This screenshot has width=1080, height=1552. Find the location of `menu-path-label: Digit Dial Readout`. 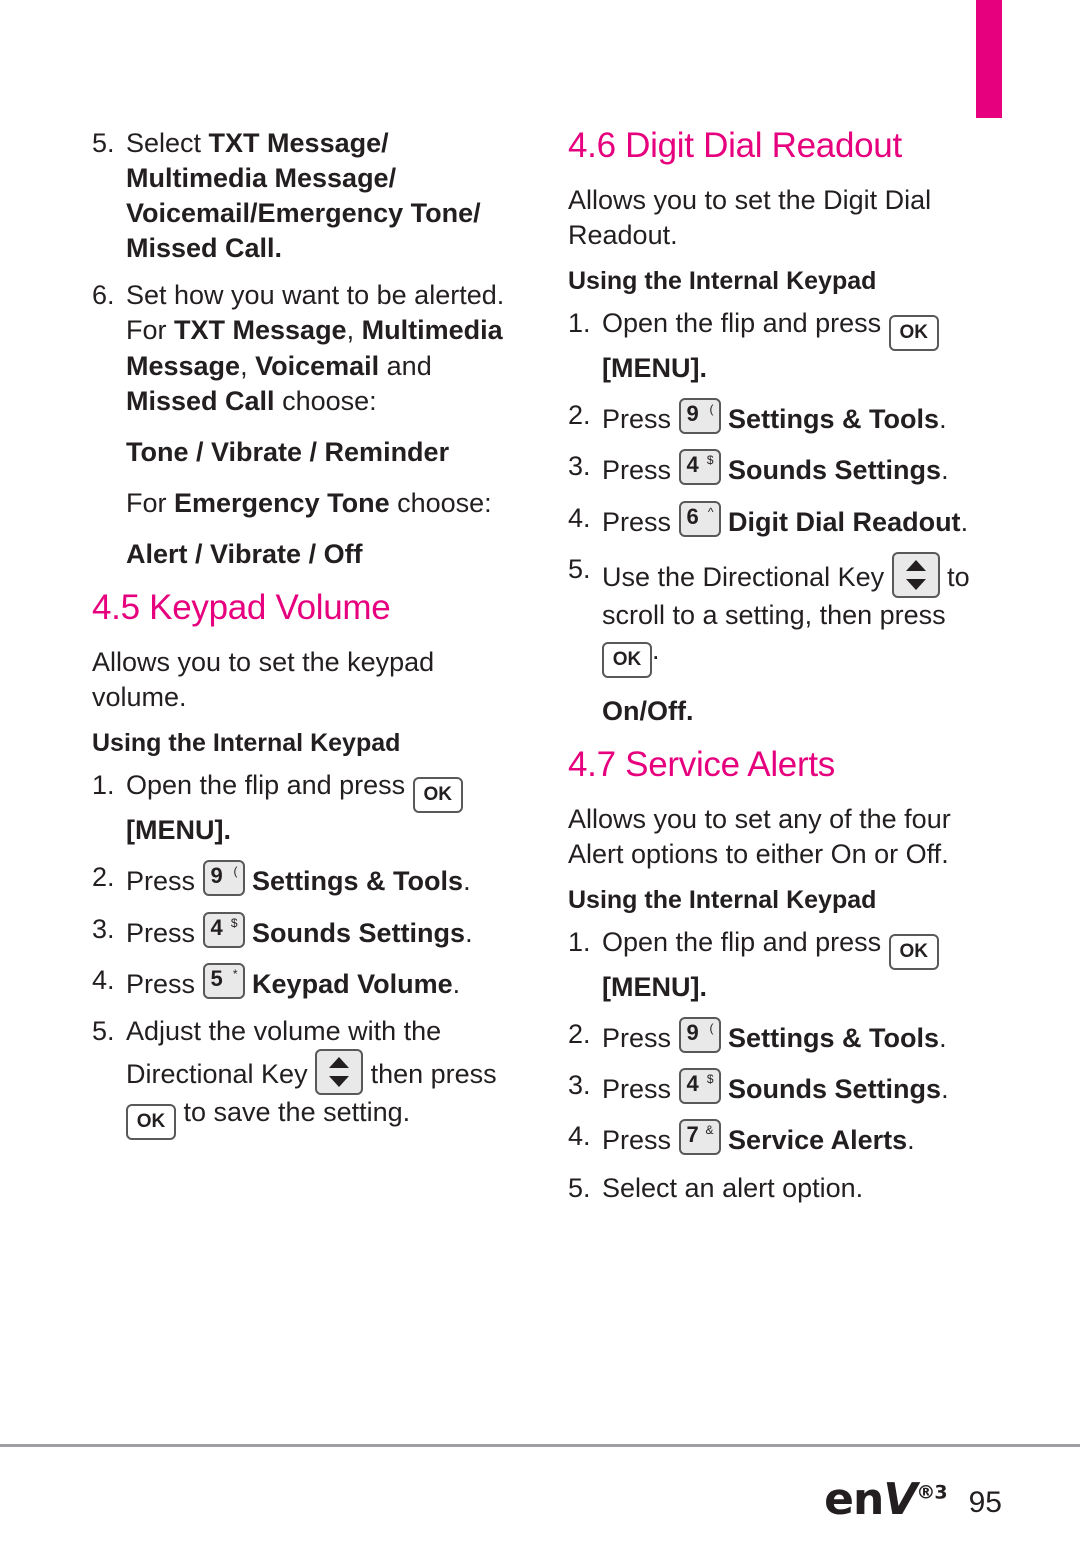

menu-path-label: Digit Dial Readout is located at coordinates (844, 521).